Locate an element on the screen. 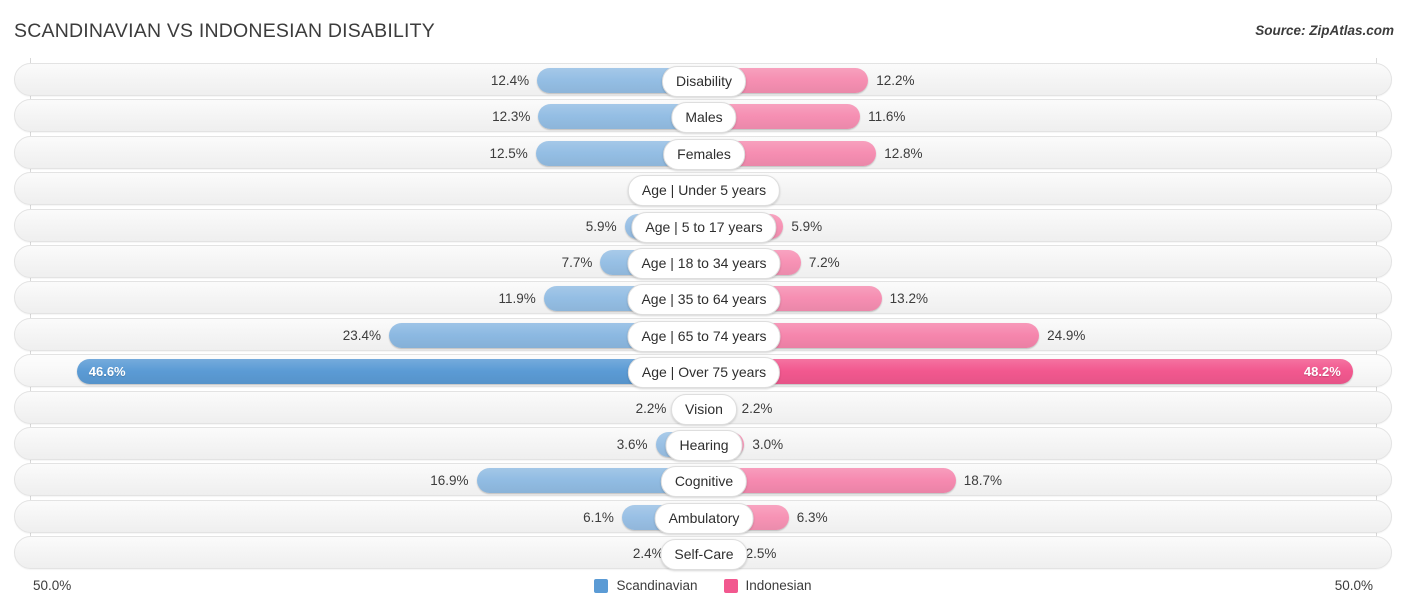 The width and height of the screenshot is (1406, 612). page-title: SCANDINAVIAN VS INDONESIAN DISABILITY is located at coordinates (224, 31).